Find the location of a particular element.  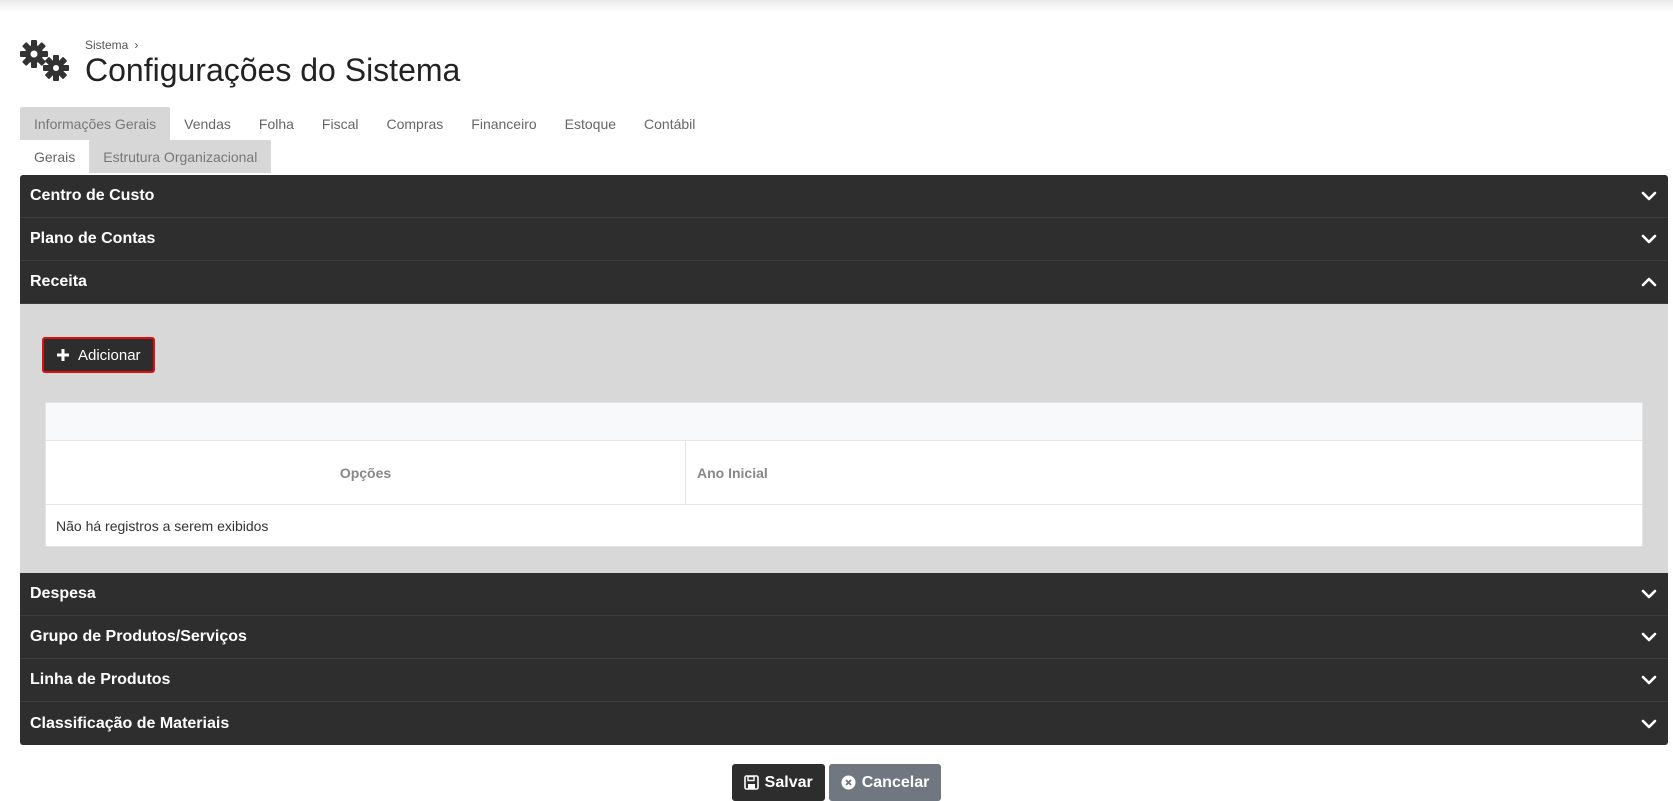

page-header: Sistema › Configurações do Sistema is located at coordinates (420, 68).